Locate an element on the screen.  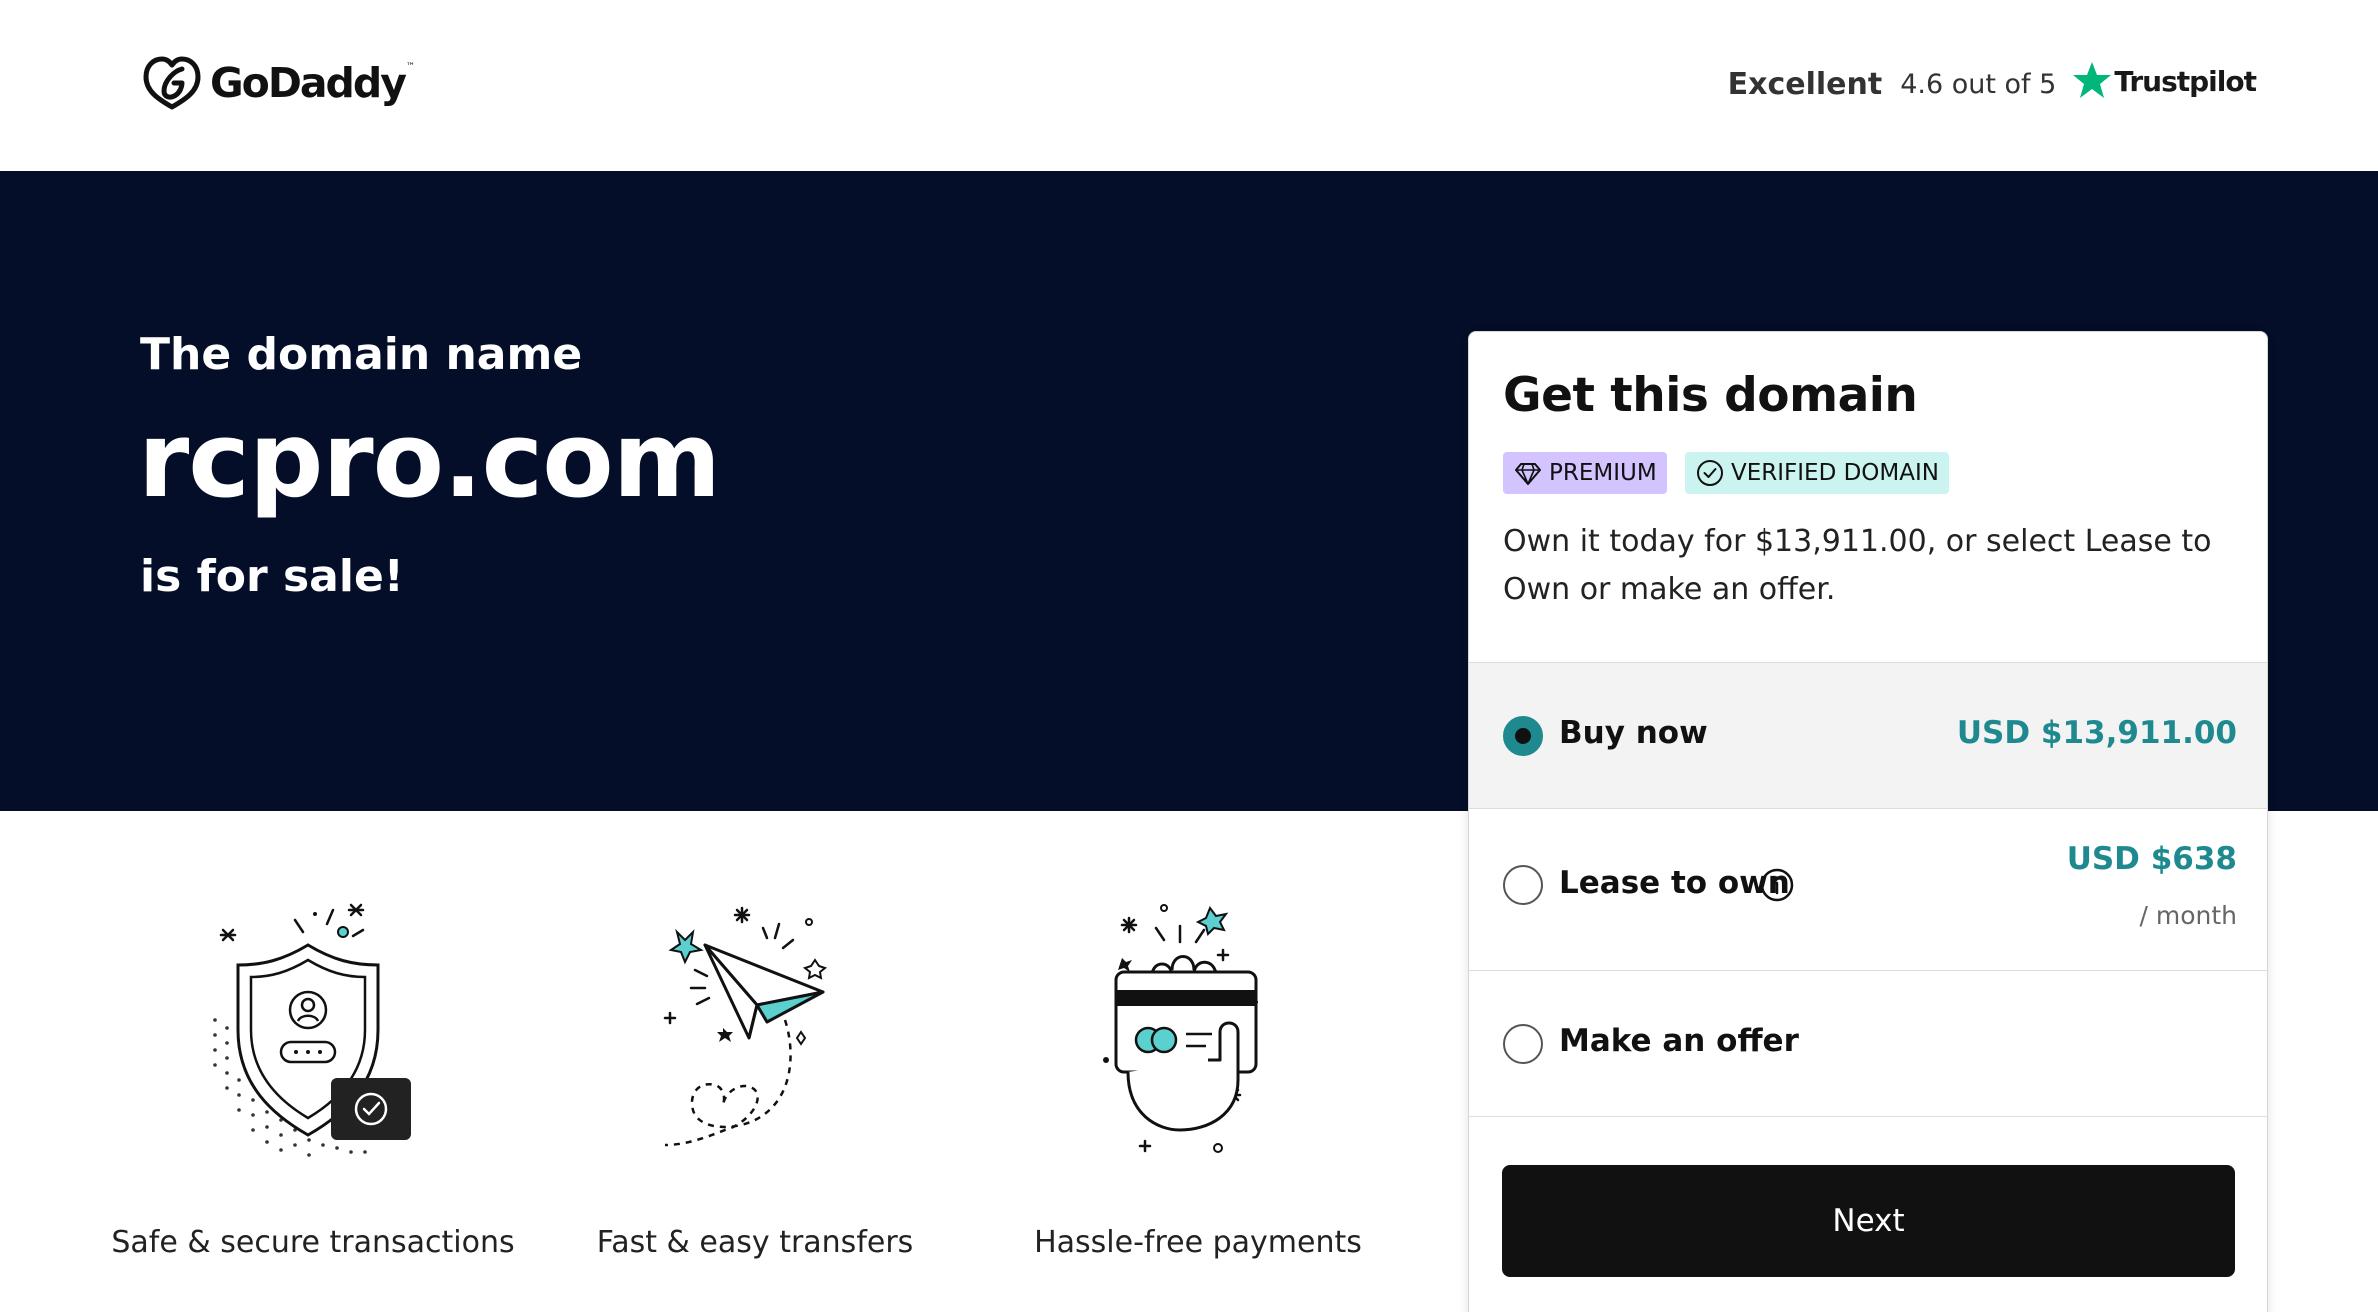
hero-for-sale: is for sale! is located at coordinates (272, 576).